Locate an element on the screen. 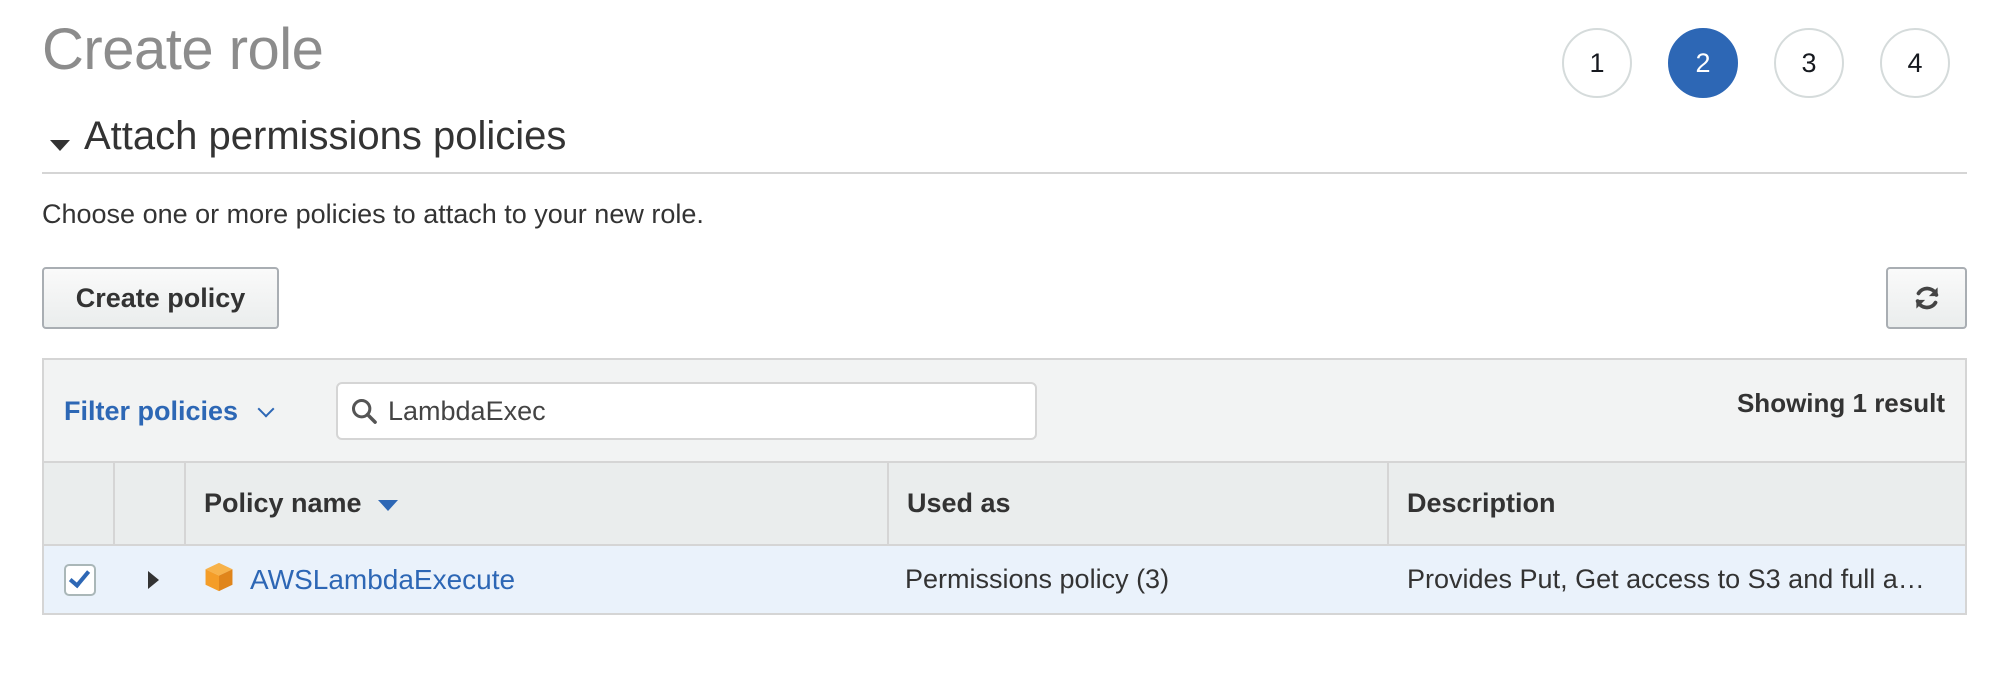 The height and width of the screenshot is (678, 2012). row-expand-cell is located at coordinates (150, 579).